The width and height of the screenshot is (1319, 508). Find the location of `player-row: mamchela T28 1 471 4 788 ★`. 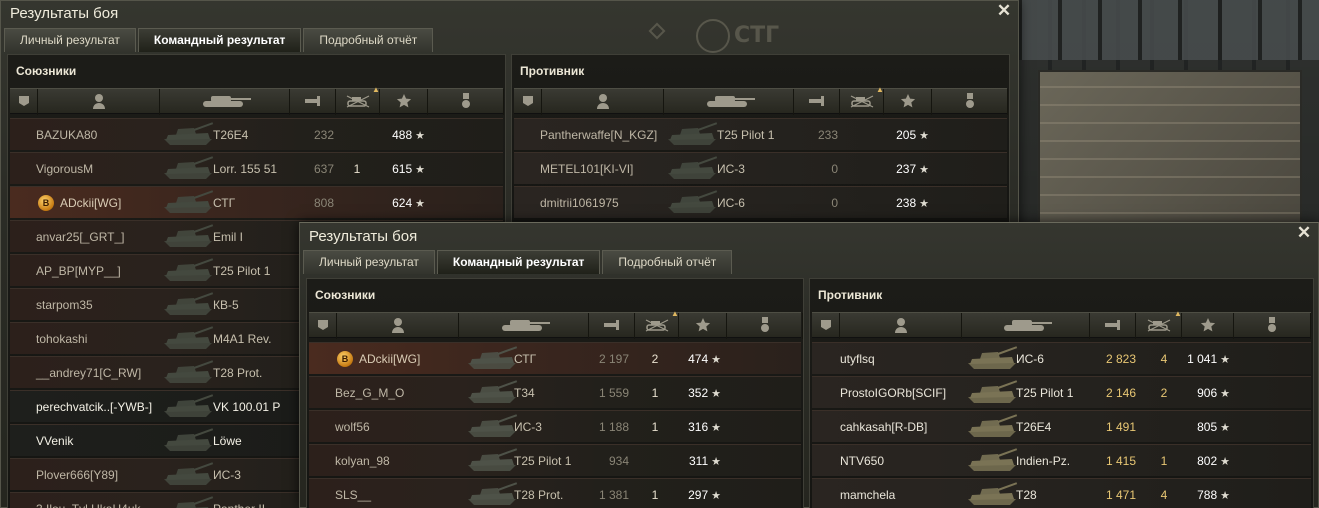

player-row: mamchela T28 1 471 4 788 ★ is located at coordinates (1061, 493).